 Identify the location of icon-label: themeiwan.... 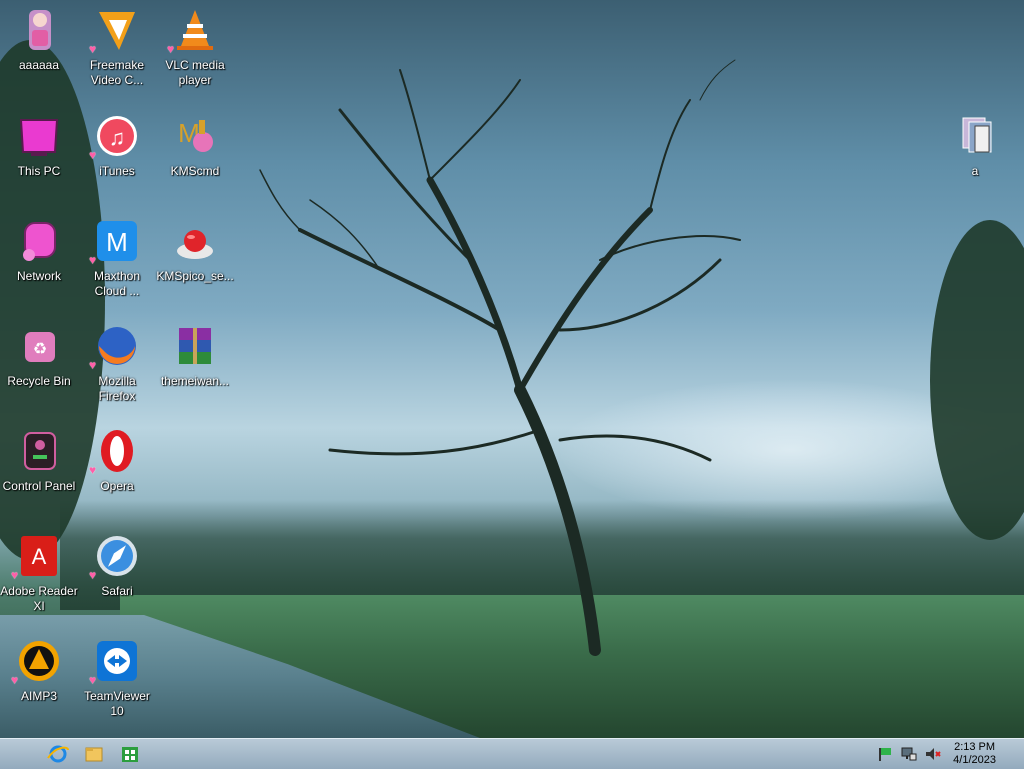
(195, 381).